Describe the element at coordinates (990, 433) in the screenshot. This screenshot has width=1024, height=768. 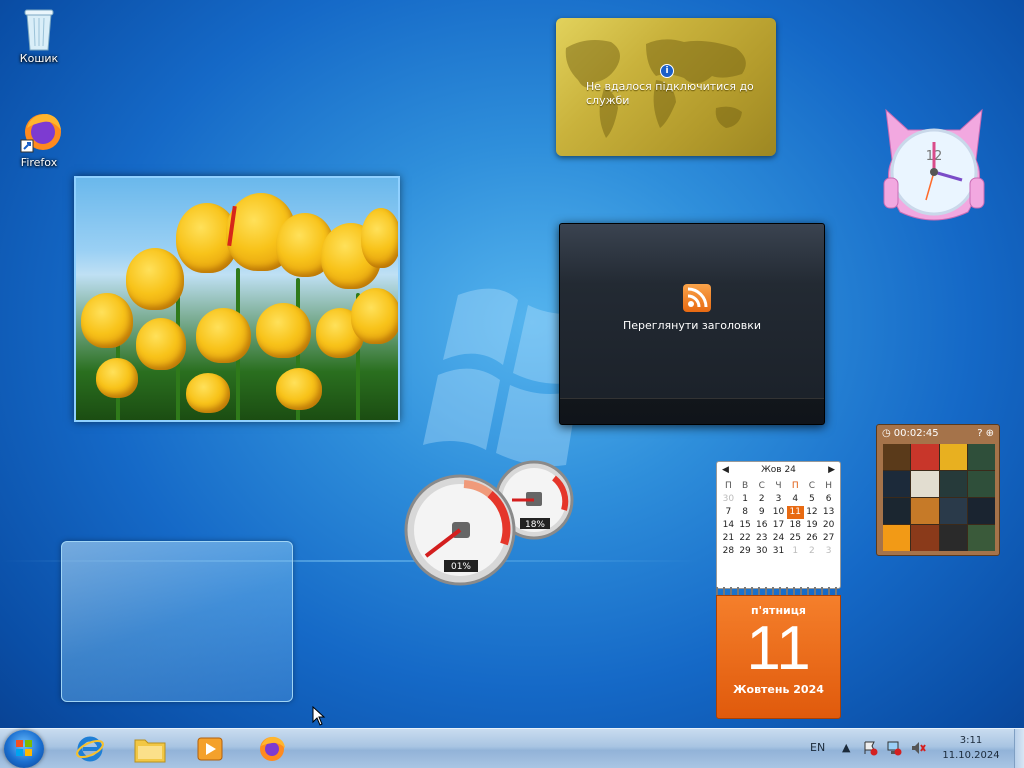
I see `picture-icon: ⊕` at that location.